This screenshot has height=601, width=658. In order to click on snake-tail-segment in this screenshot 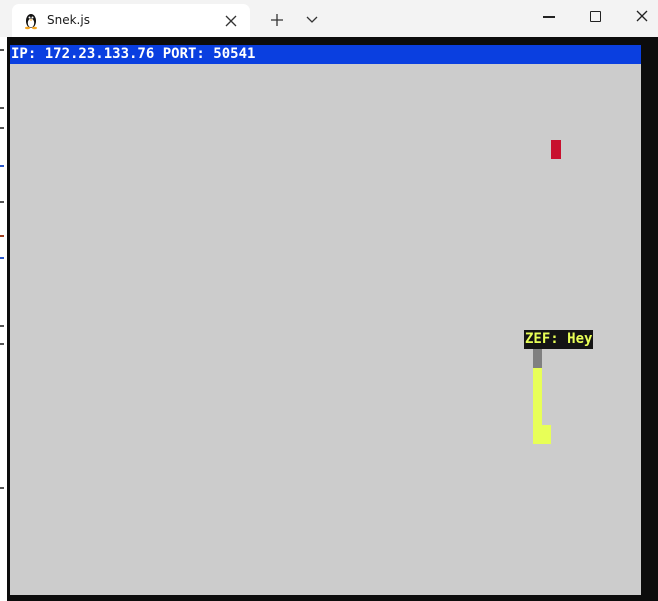, I will do `click(542, 434)`.